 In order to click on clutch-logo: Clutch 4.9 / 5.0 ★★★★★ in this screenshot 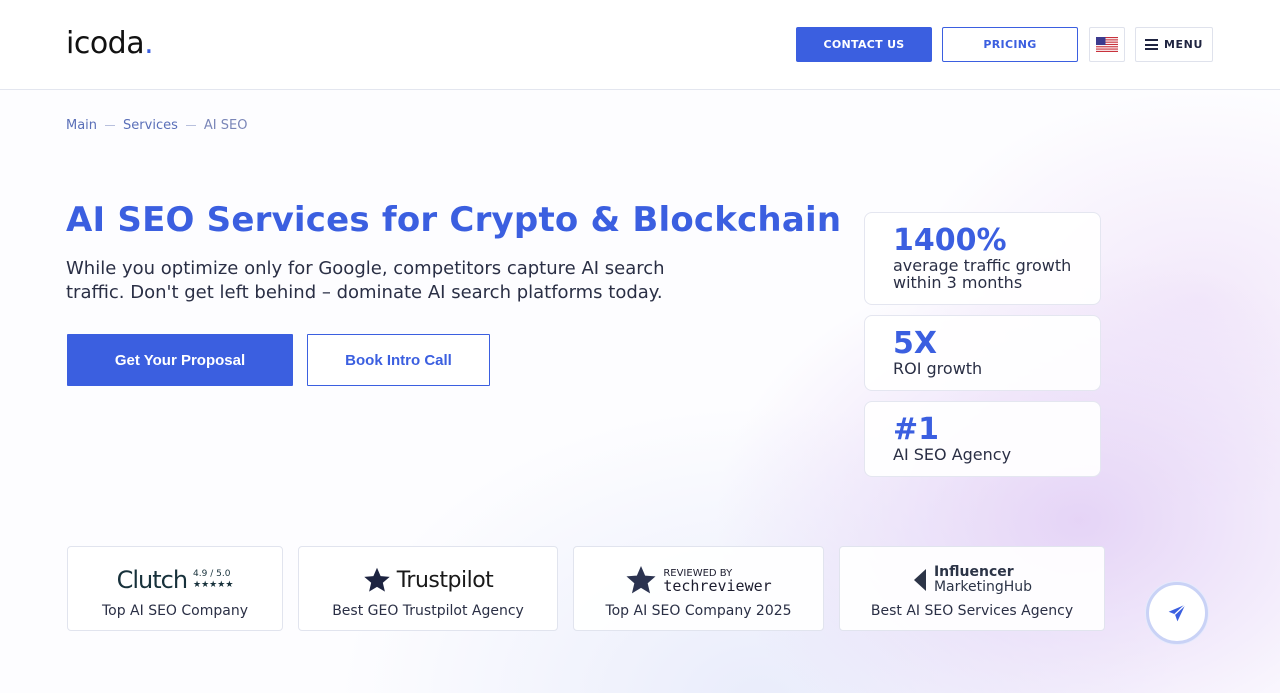, I will do `click(175, 580)`.